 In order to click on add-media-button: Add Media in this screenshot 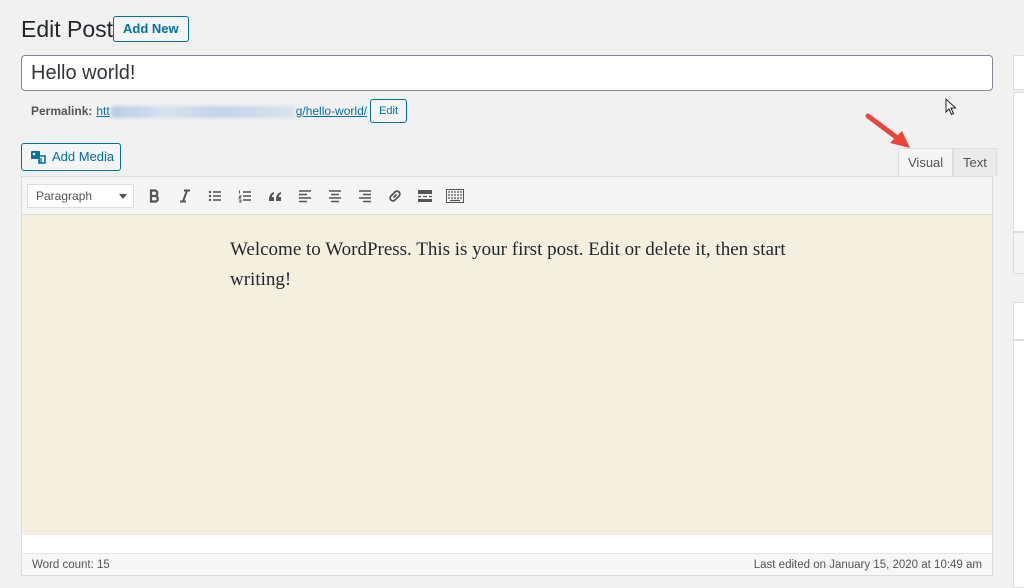, I will do `click(71, 157)`.